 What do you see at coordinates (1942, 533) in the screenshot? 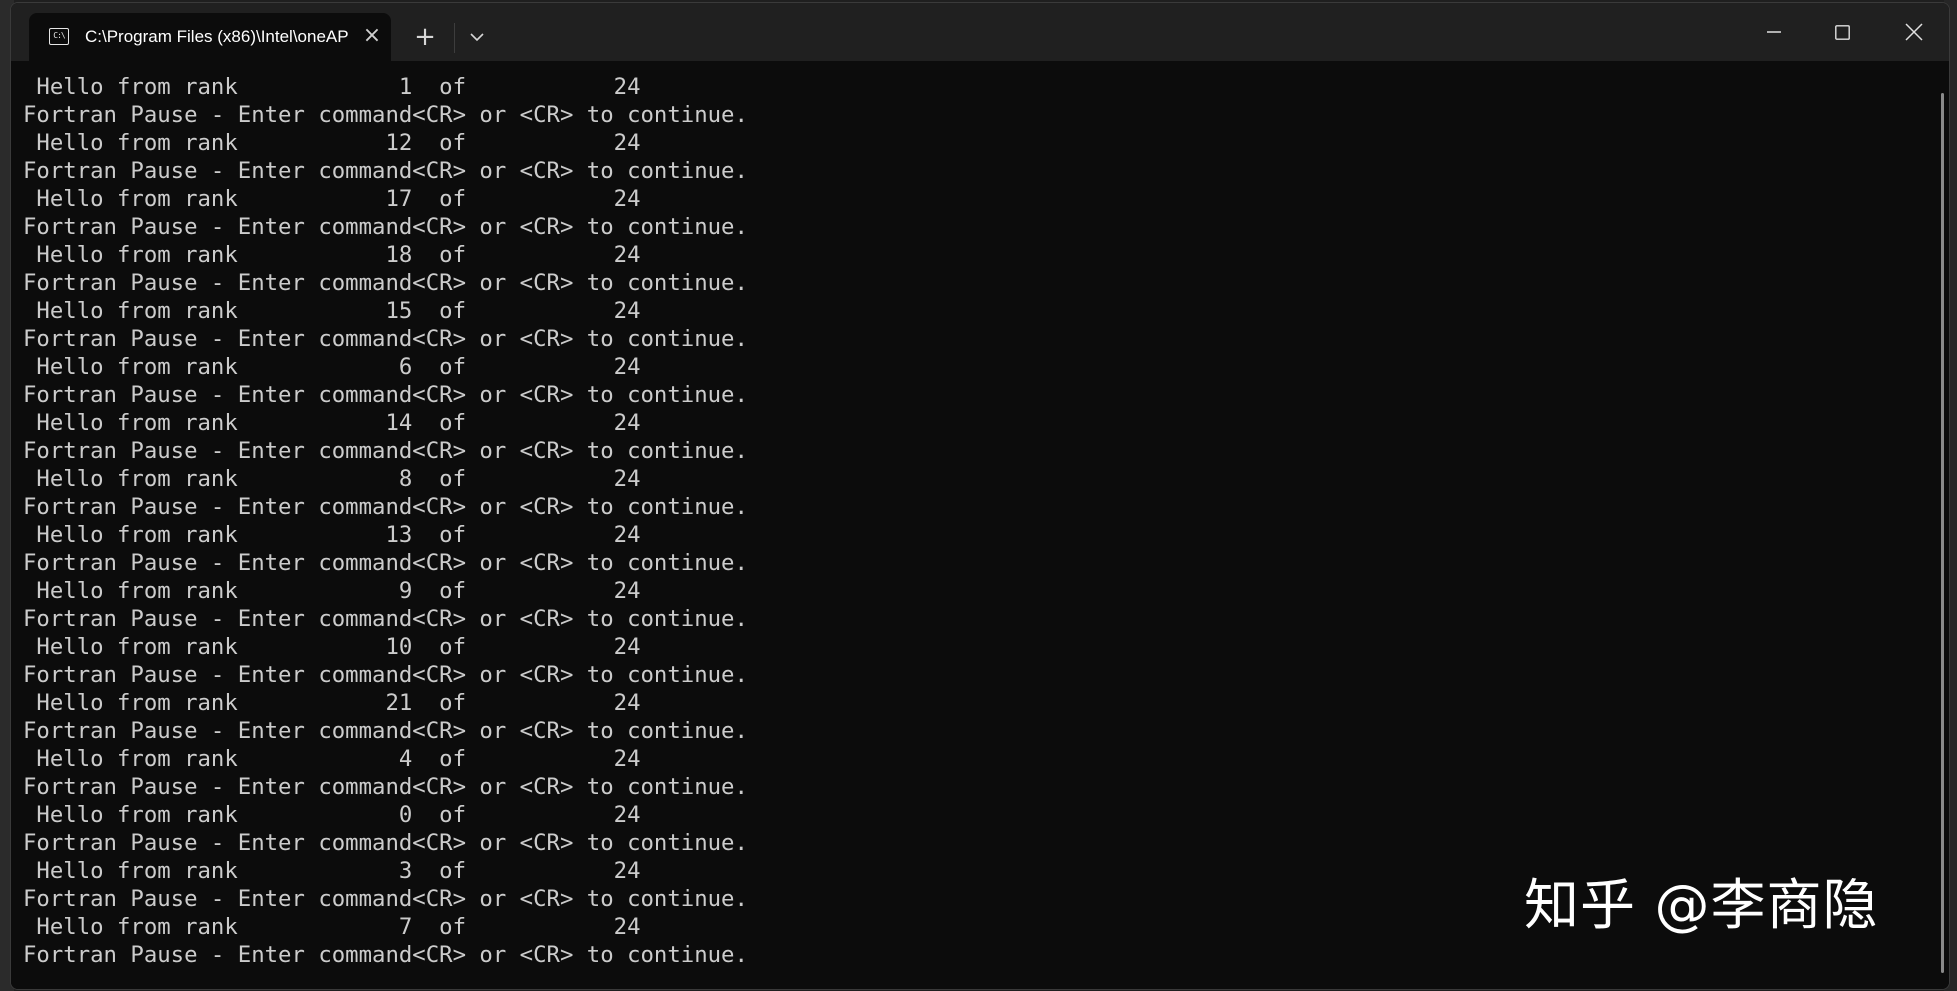
I see `scrollbar-thumb` at bounding box center [1942, 533].